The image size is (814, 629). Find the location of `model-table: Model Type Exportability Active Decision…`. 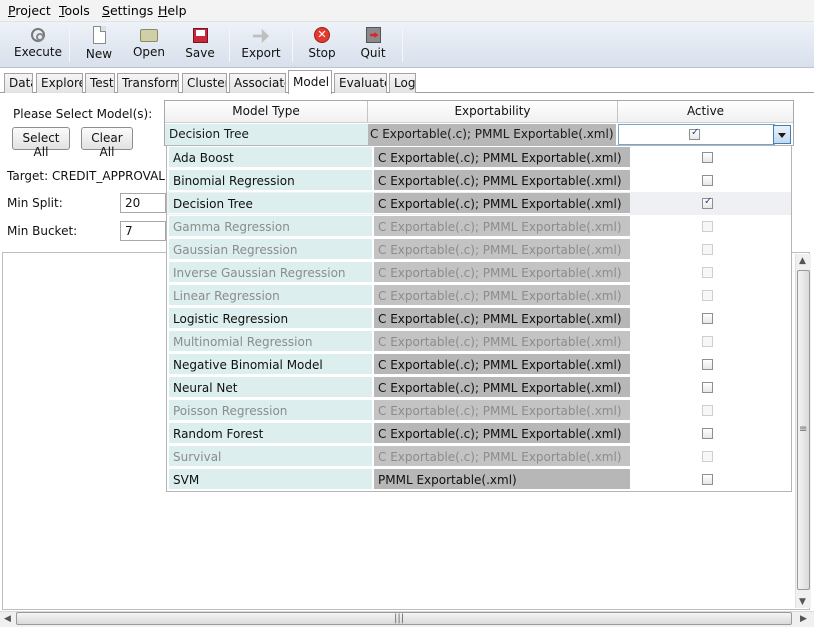

model-table: Model Type Exportability Active Decision… is located at coordinates (479, 123).